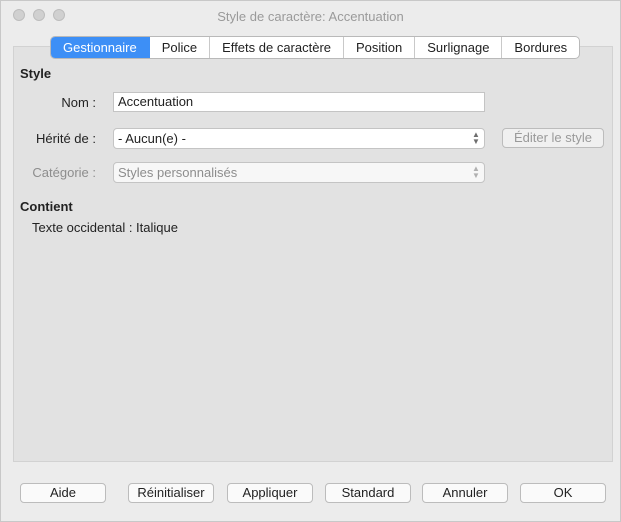  I want to click on category-label: Catégorie :, so click(64, 172).